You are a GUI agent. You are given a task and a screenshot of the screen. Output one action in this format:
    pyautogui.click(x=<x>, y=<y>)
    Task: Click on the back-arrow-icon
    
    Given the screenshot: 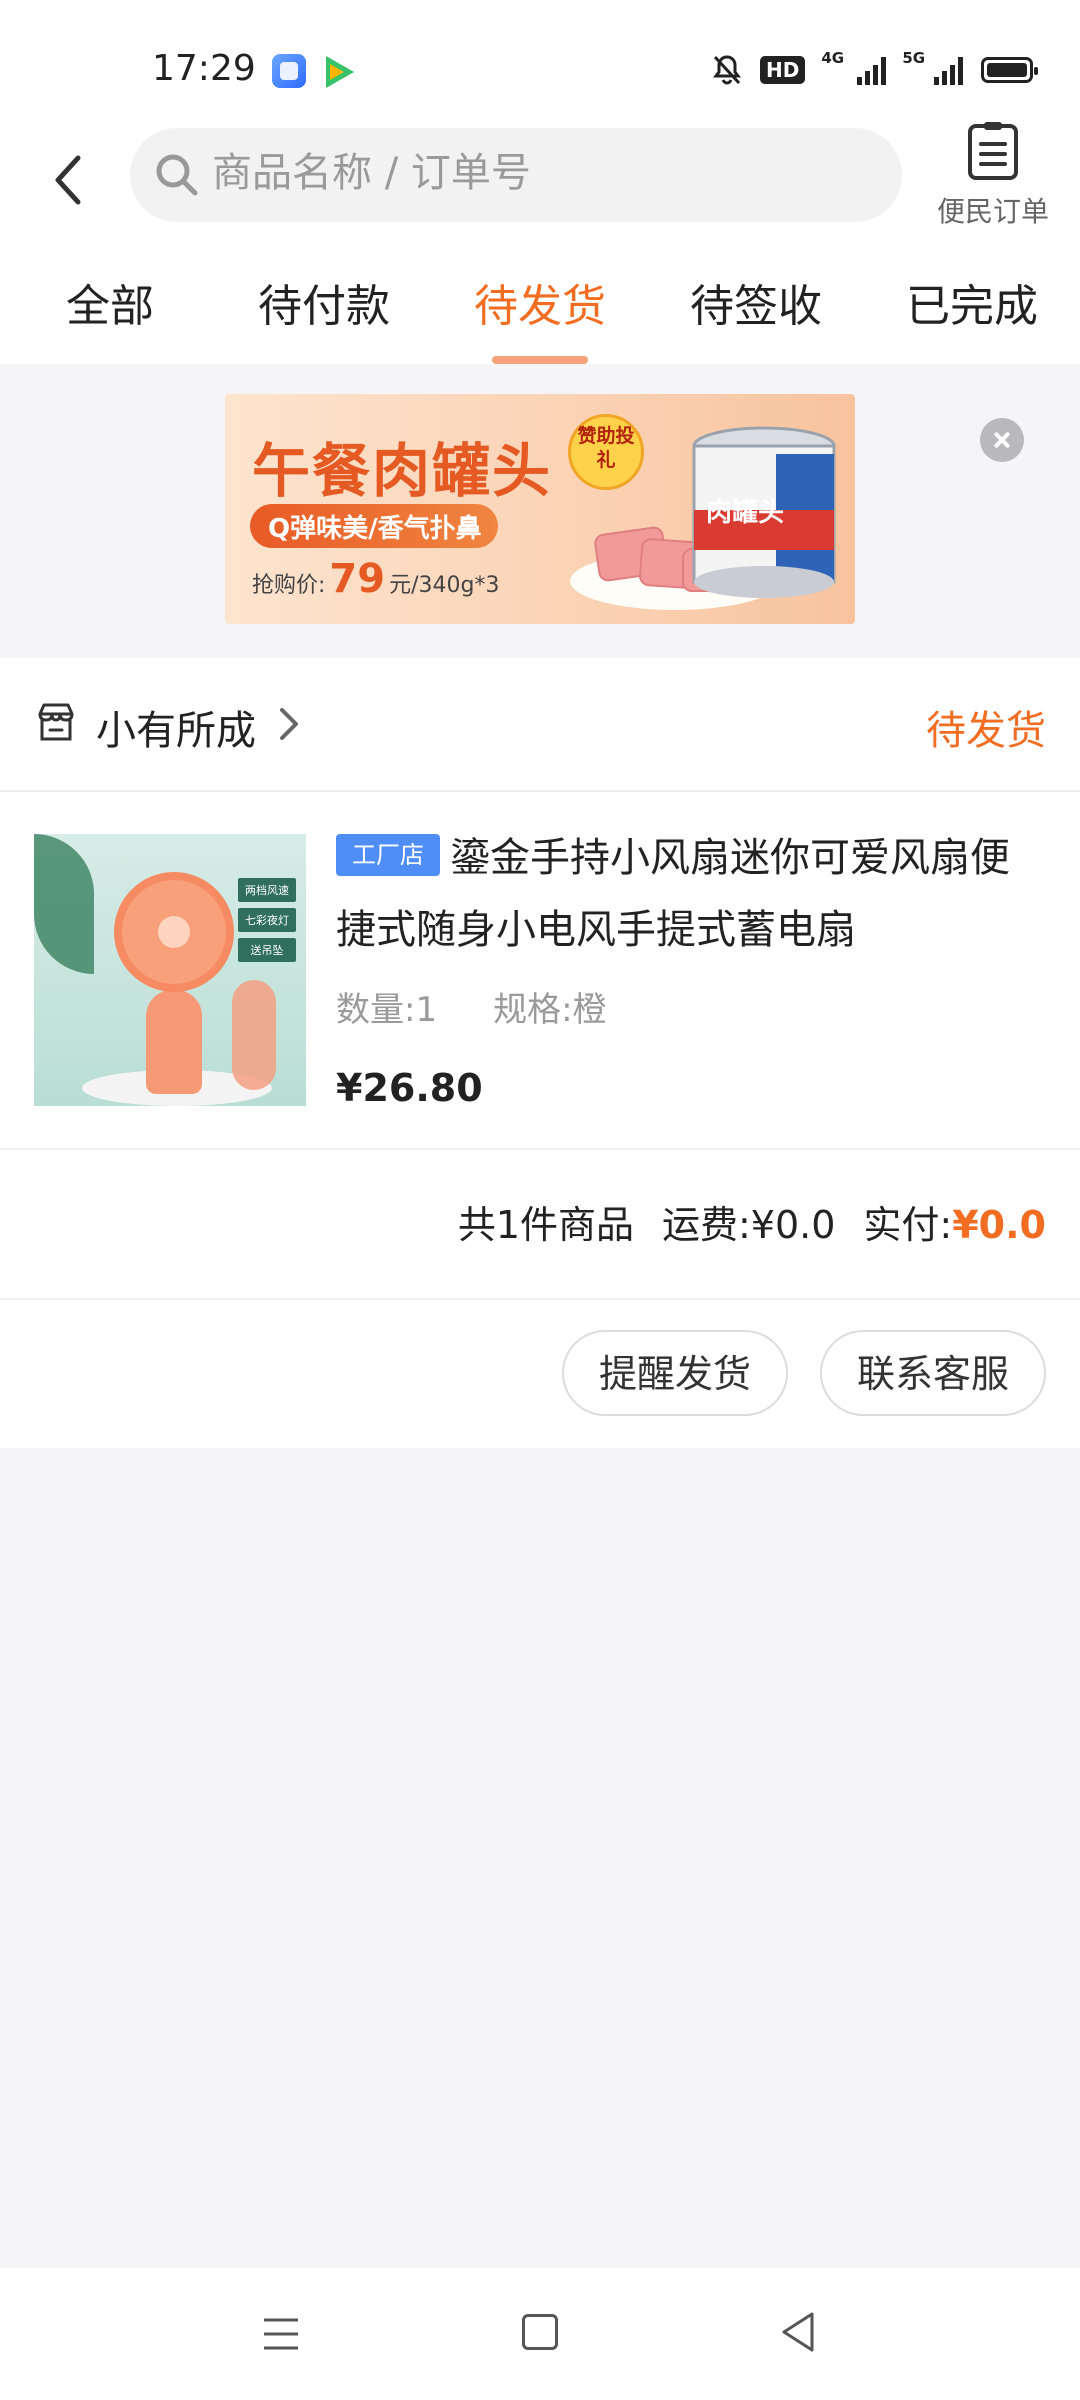 What is the action you would take?
    pyautogui.click(x=74, y=180)
    